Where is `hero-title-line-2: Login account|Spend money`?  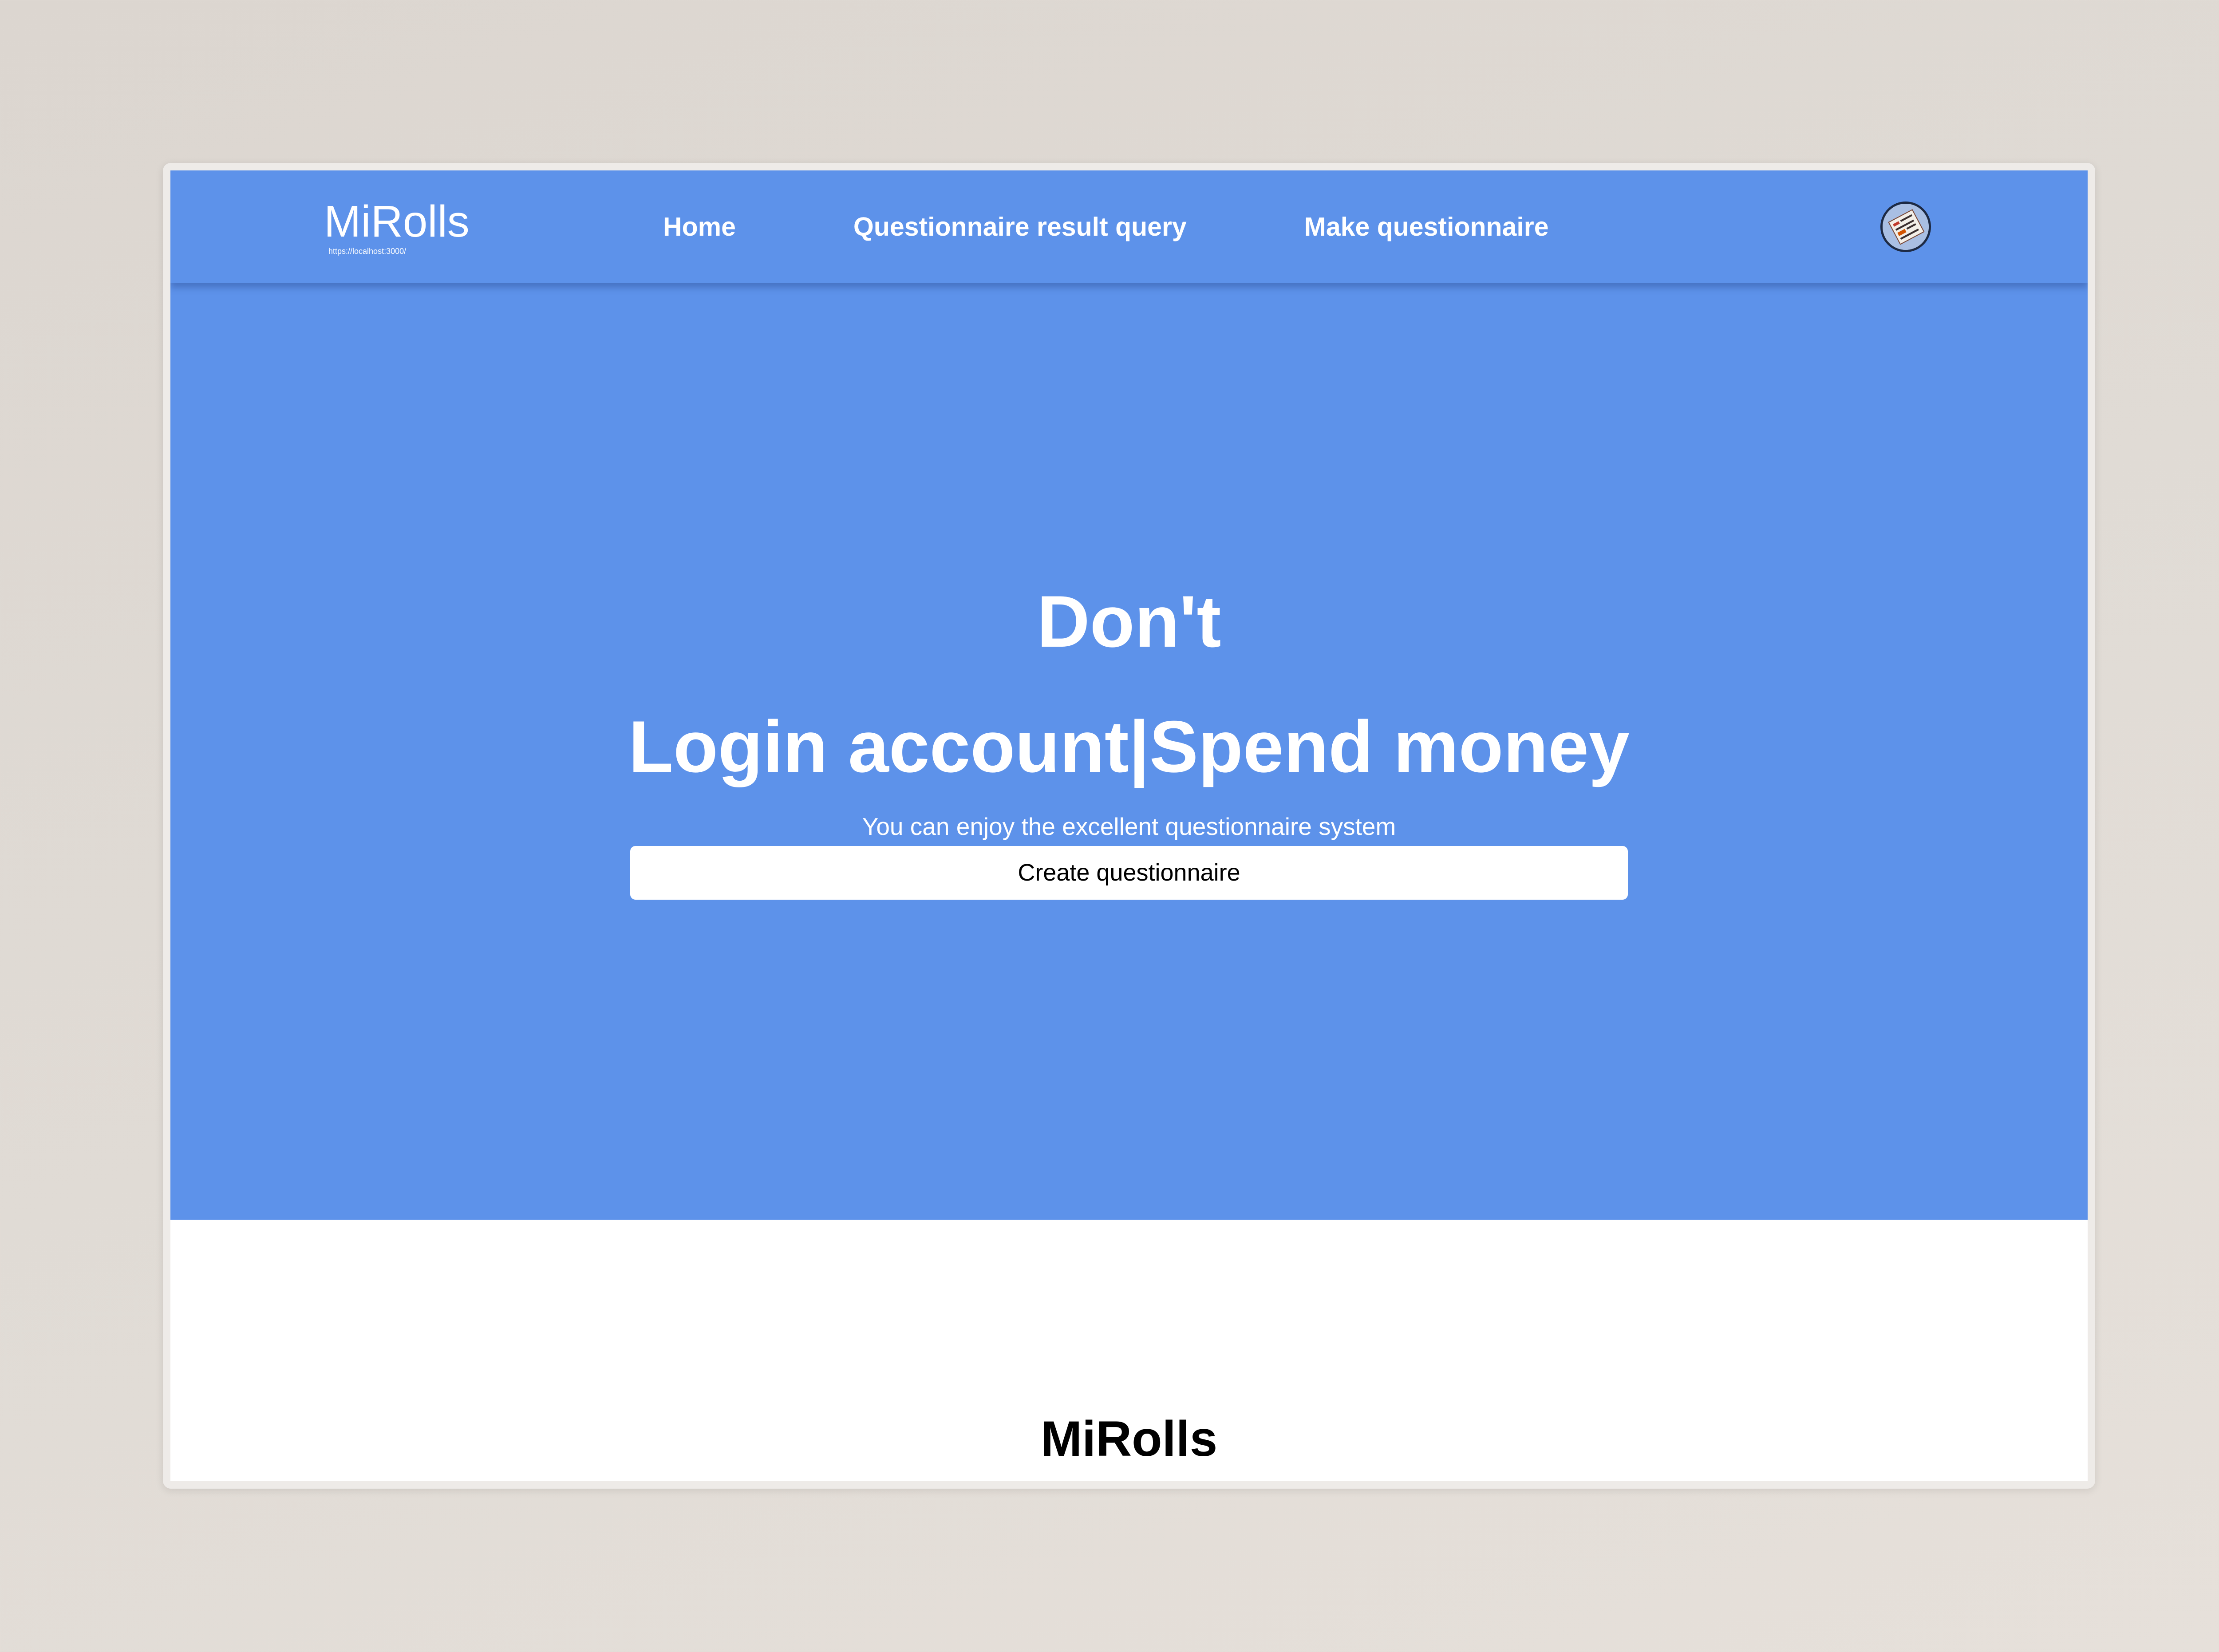 hero-title-line-2: Login account|Spend money is located at coordinates (1129, 746).